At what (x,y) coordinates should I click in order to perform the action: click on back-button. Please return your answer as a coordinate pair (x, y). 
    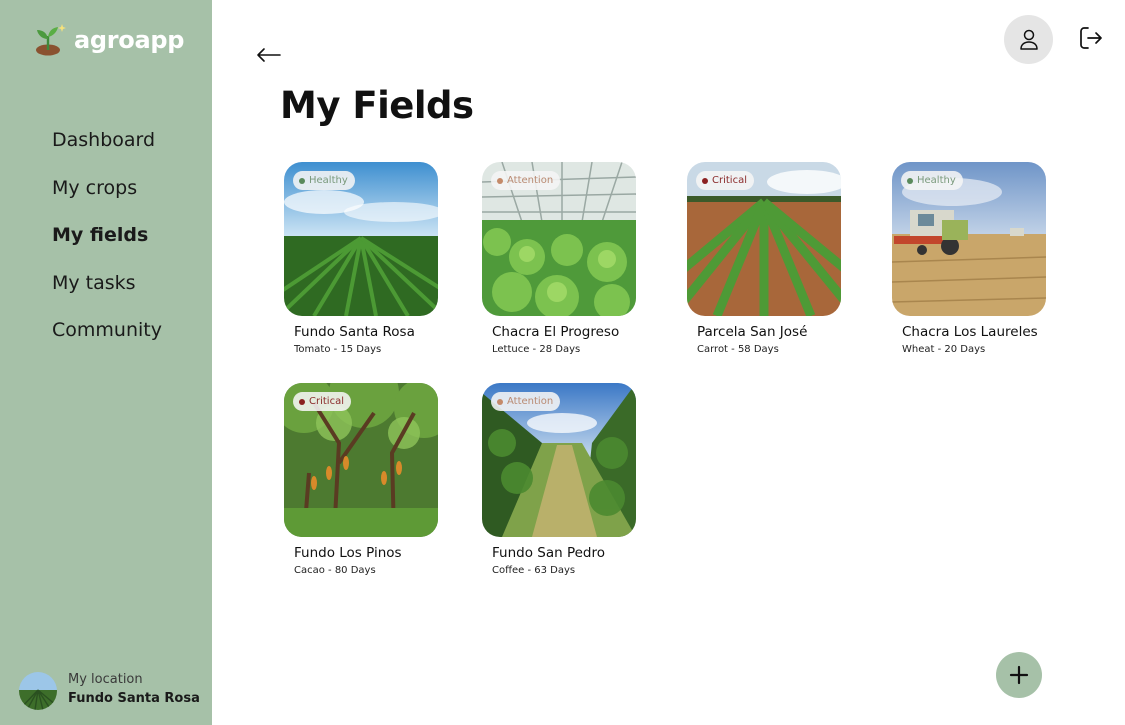
    Looking at the image, I should click on (269, 55).